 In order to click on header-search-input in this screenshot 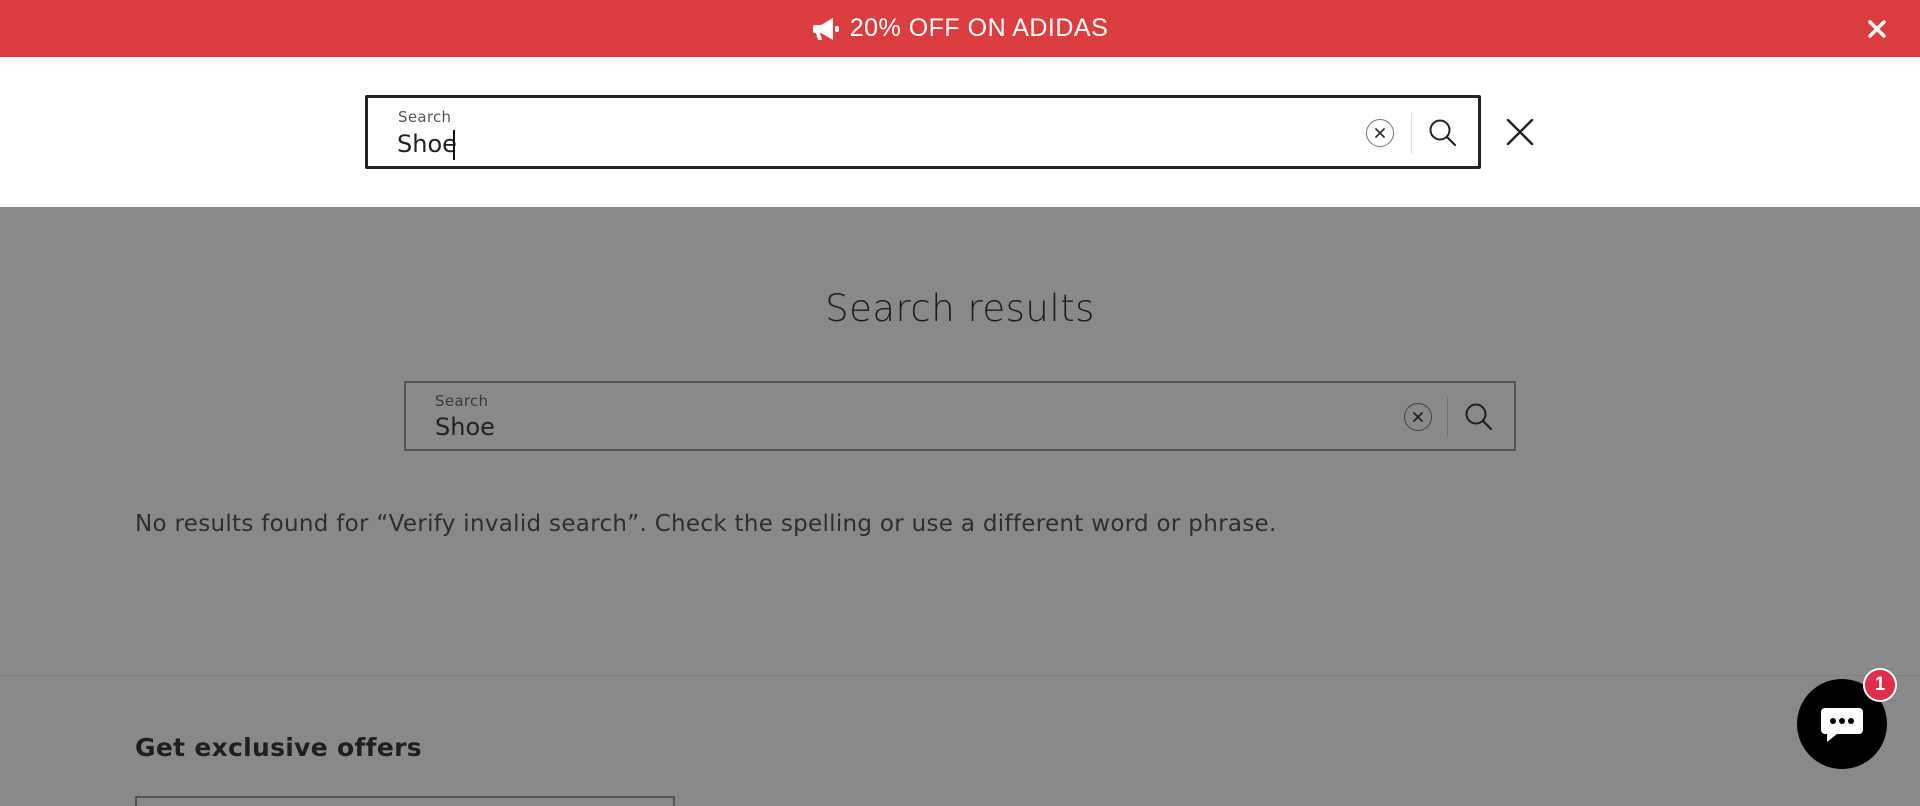, I will do `click(847, 144)`.